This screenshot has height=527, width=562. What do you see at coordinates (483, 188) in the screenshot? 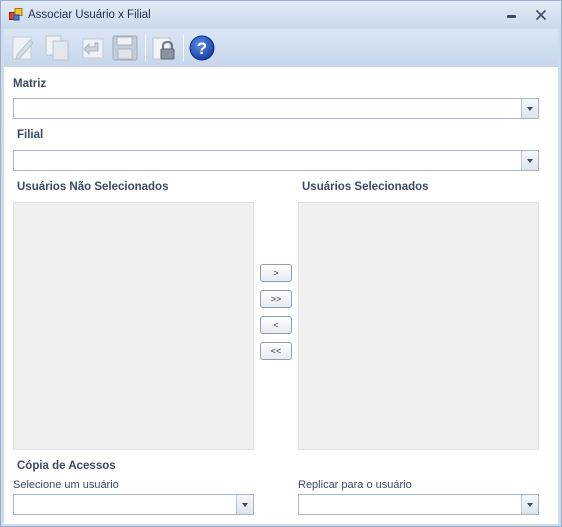
I see `selected-group-line` at bounding box center [483, 188].